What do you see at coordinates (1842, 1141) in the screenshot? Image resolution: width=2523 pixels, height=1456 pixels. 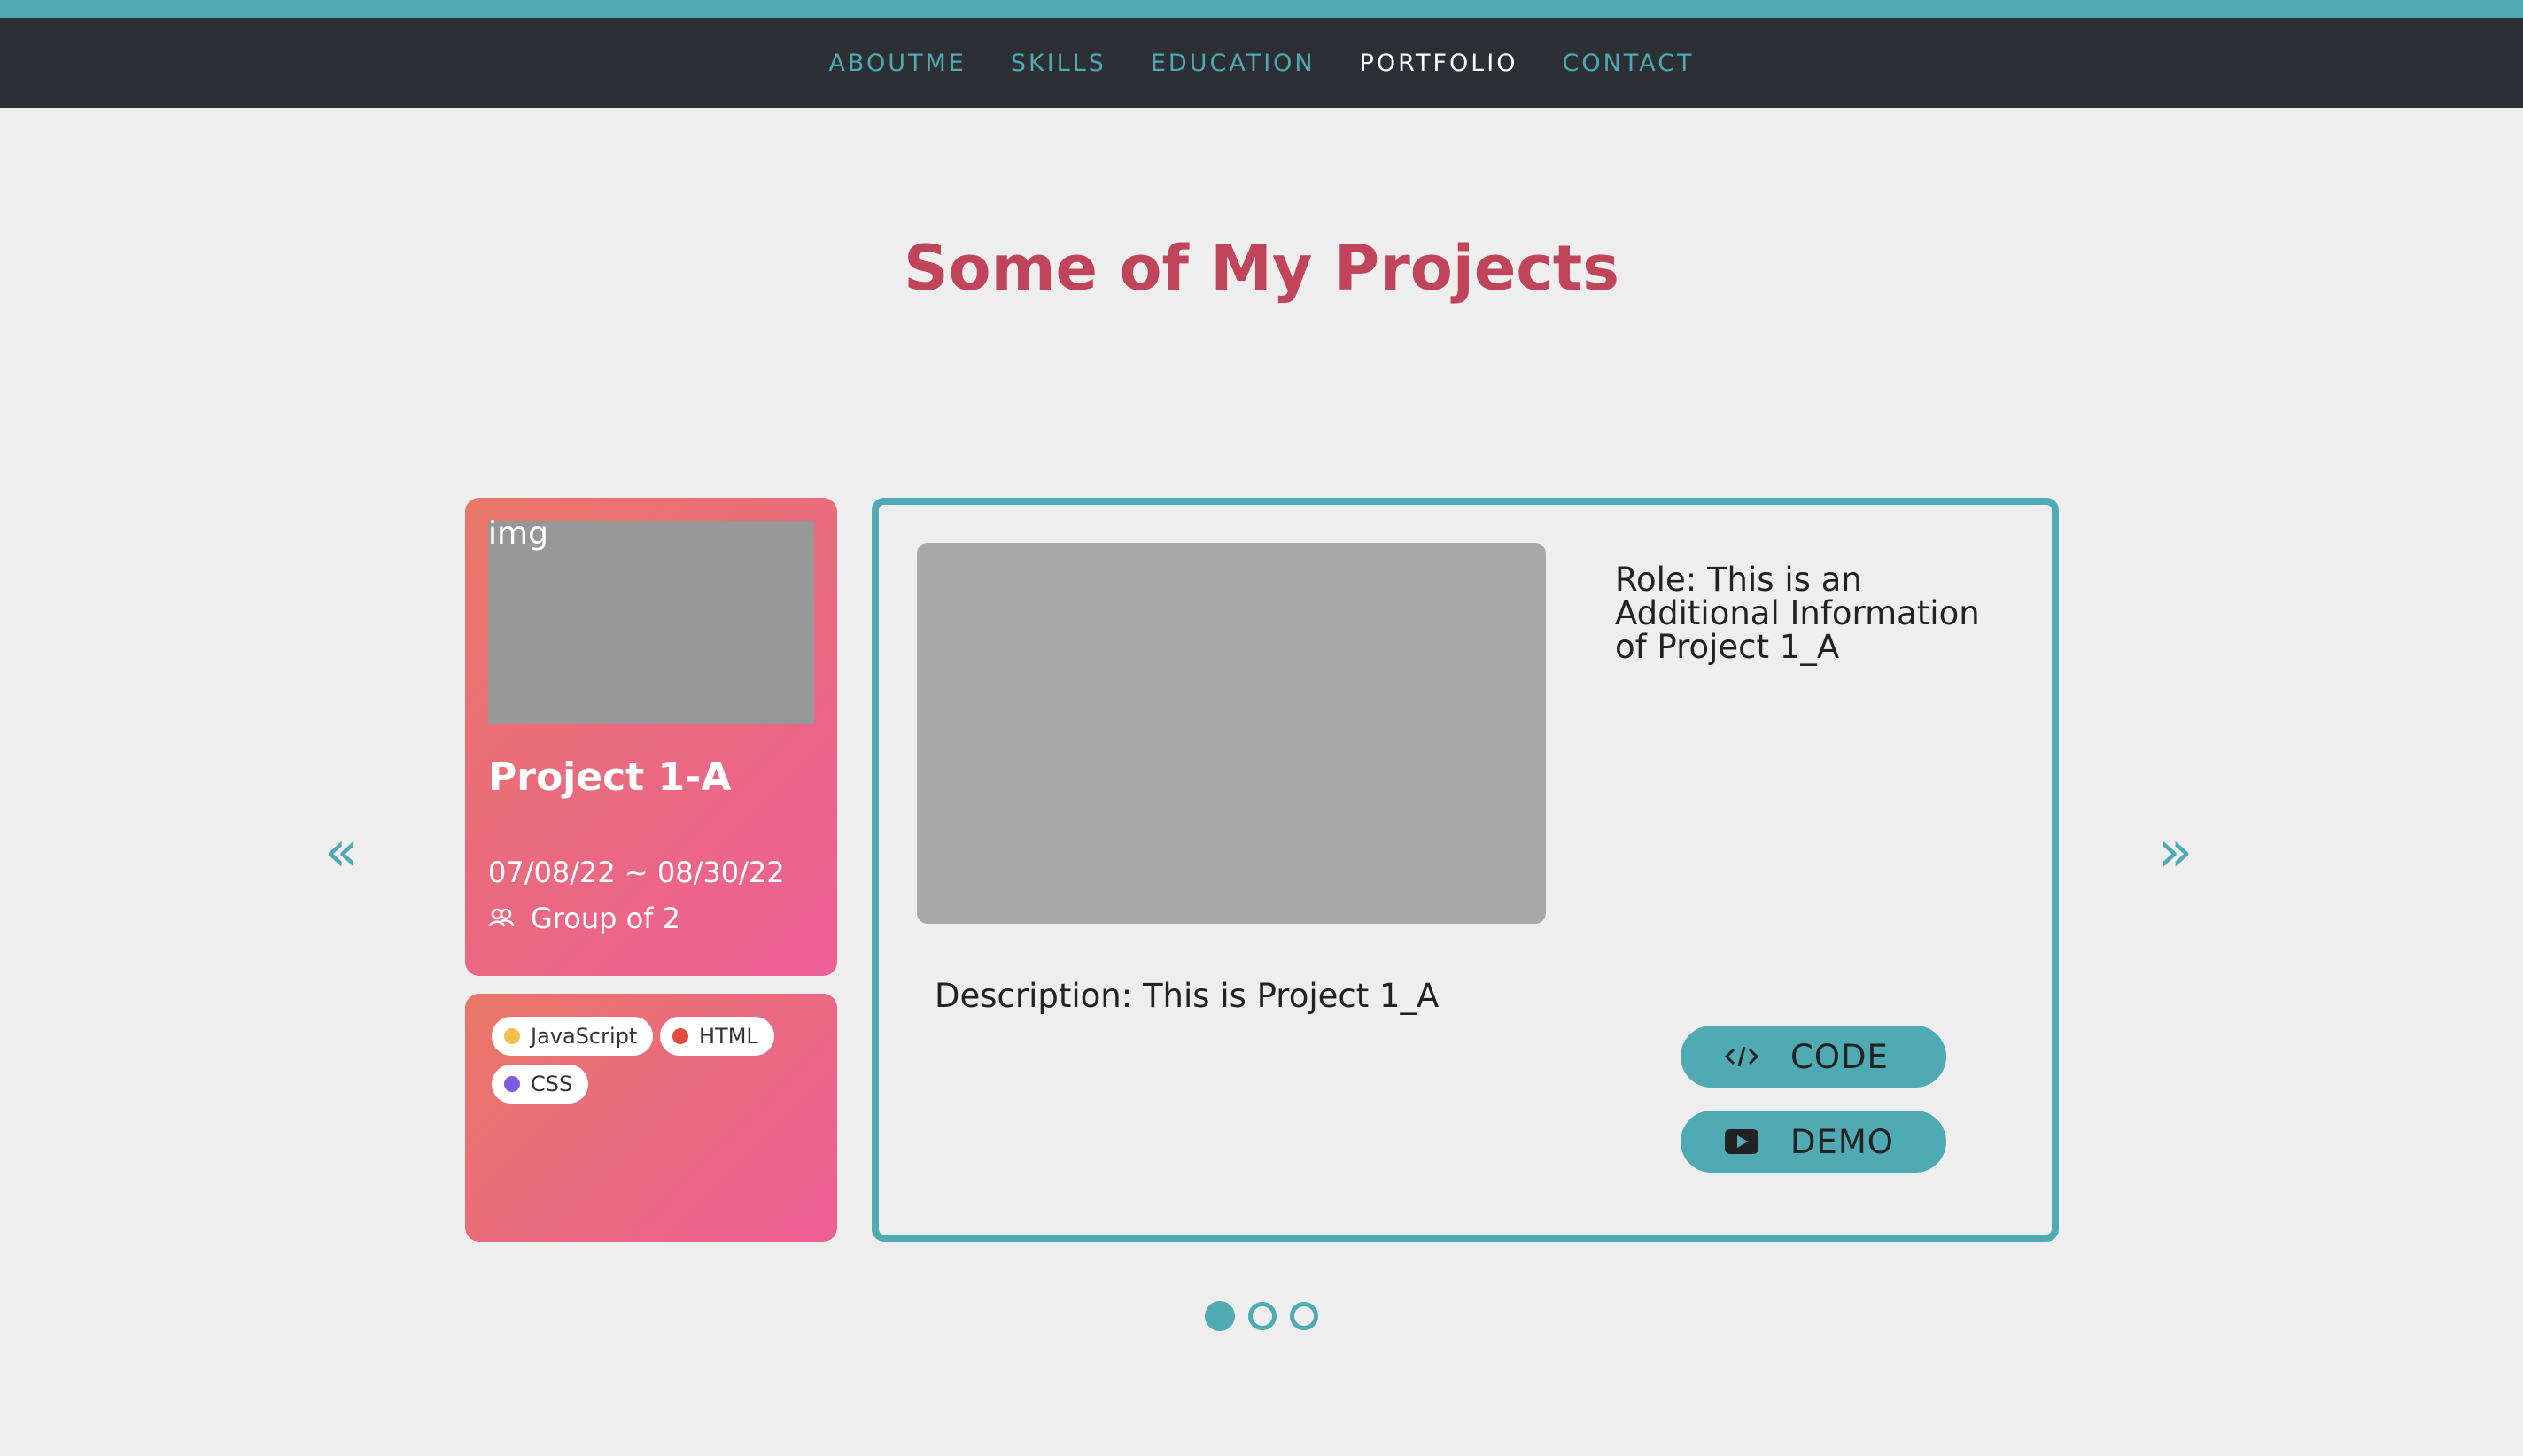 I see `demo-button-label: DEMO` at bounding box center [1842, 1141].